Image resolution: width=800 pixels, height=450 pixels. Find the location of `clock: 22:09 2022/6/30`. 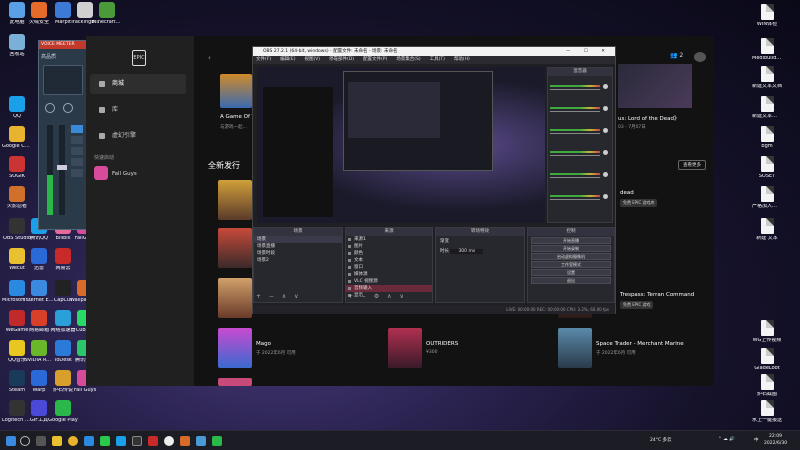

clock: 22:09 2022/6/30 is located at coordinates (775, 440).